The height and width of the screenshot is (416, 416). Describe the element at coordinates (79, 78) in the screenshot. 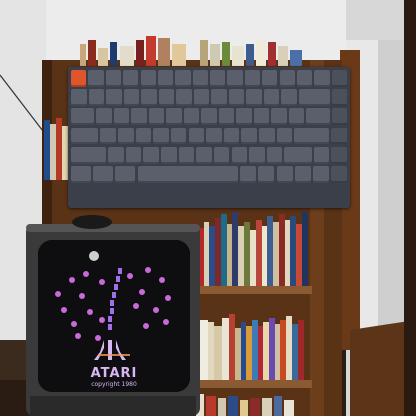

I see `escape-key` at that location.